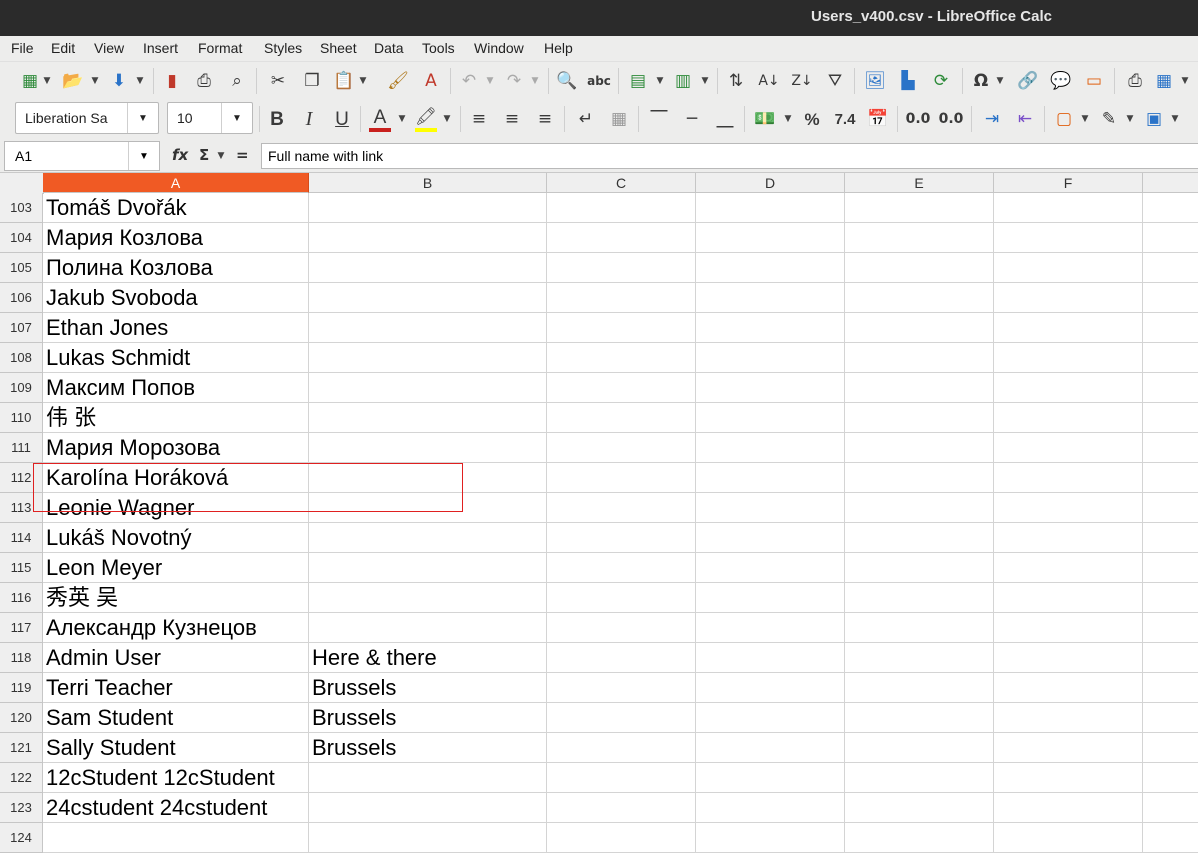 Image resolution: width=1198 pixels, height=854 pixels. What do you see at coordinates (312, 81) in the screenshot?
I see `copy-icon: ❐` at bounding box center [312, 81].